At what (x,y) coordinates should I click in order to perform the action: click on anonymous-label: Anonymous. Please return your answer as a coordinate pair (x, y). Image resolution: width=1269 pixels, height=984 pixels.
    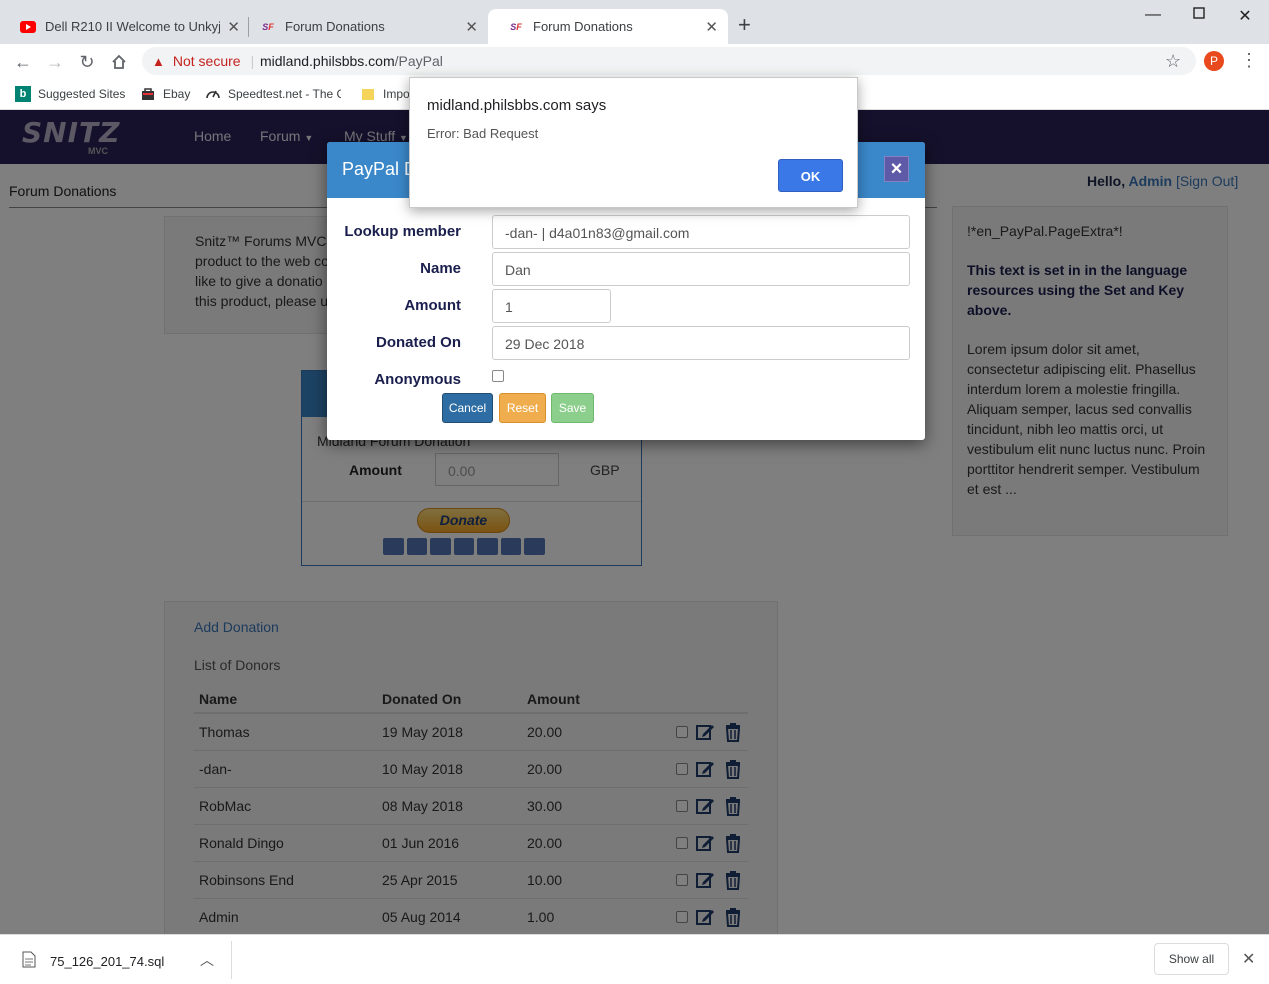
    Looking at the image, I should click on (417, 379).